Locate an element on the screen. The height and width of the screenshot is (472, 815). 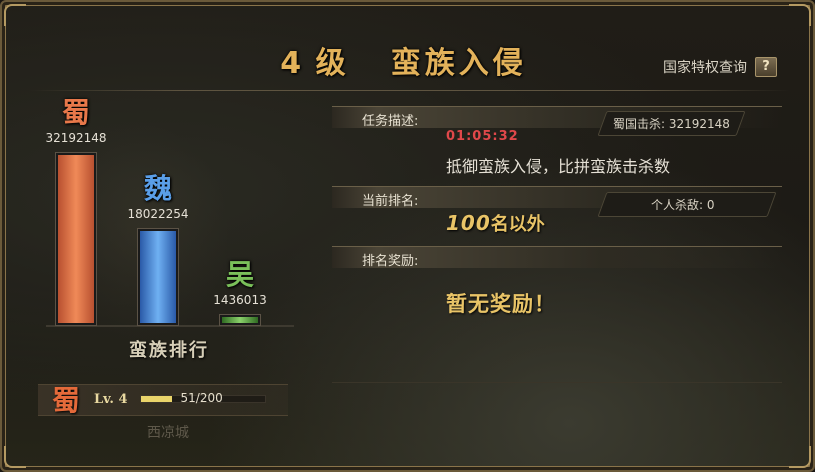
panel-divider is located at coordinates (557, 382).